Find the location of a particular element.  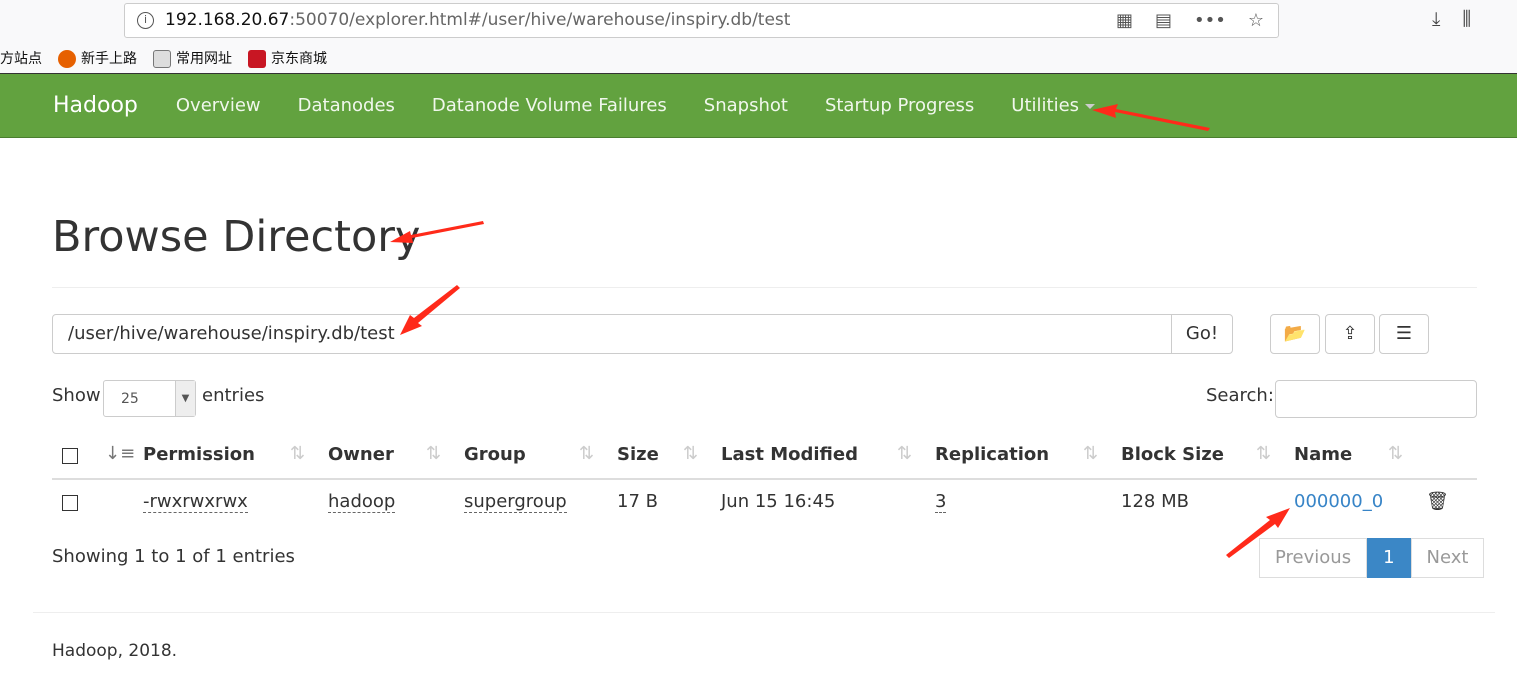

nav-snapshot: Snapshot is located at coordinates (746, 105).